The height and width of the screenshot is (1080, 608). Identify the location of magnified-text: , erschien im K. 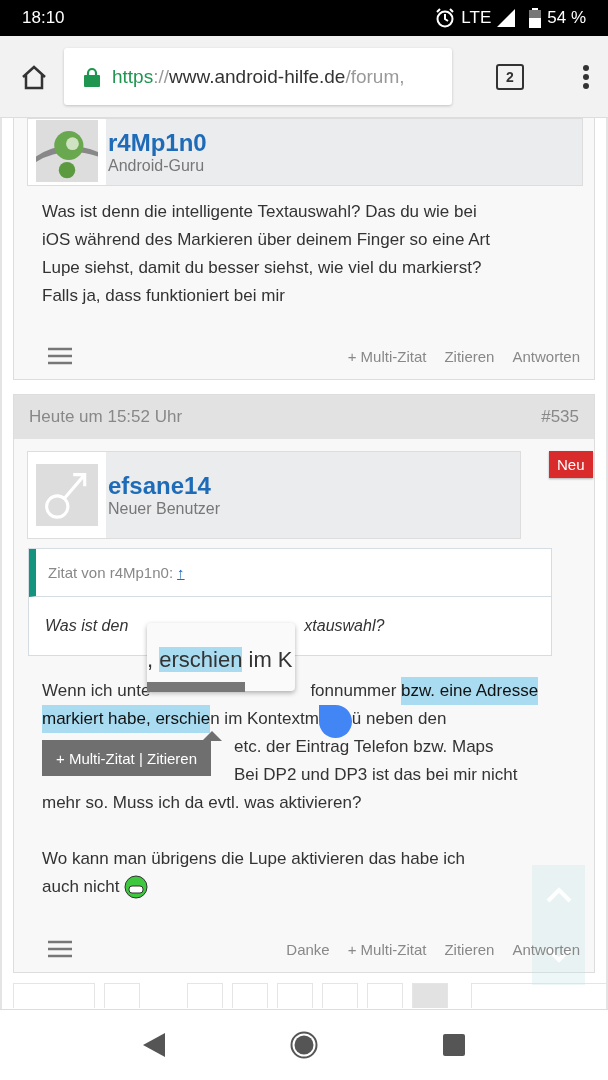
(220, 660).